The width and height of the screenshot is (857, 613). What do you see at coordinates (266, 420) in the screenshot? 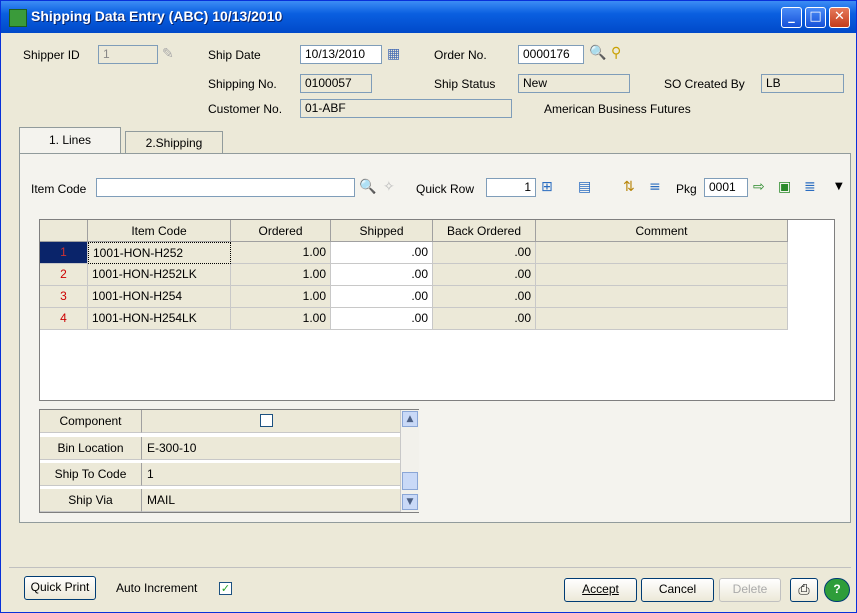
I see `component-checkbox` at bounding box center [266, 420].